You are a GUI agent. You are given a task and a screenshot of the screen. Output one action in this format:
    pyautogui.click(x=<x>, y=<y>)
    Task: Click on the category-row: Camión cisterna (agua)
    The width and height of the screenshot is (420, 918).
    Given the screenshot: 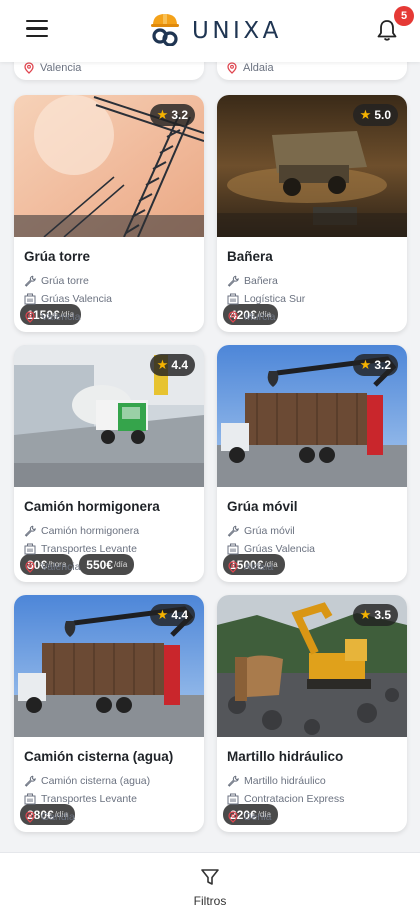 What is the action you would take?
    pyautogui.click(x=109, y=781)
    